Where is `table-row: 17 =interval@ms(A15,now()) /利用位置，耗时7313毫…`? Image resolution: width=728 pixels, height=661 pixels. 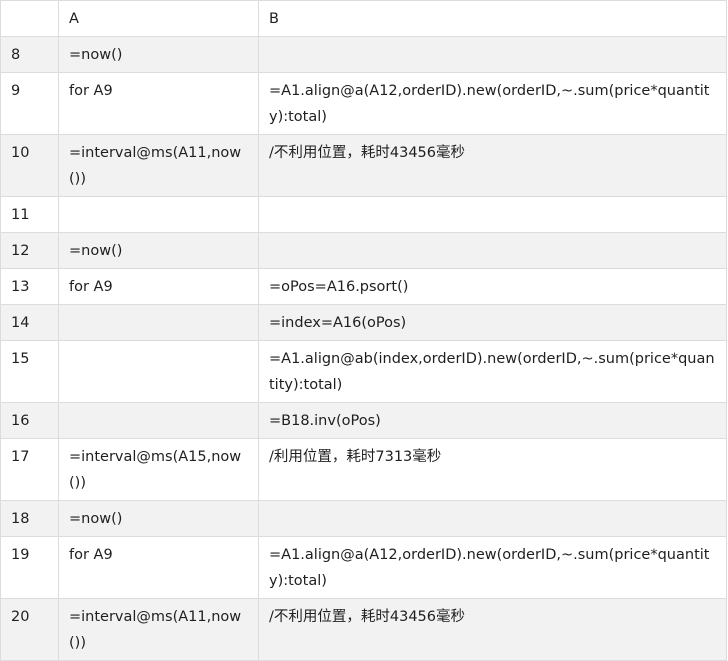 table-row: 17 =interval@ms(A15,now()) /利用位置，耗时7313毫… is located at coordinates (363, 469).